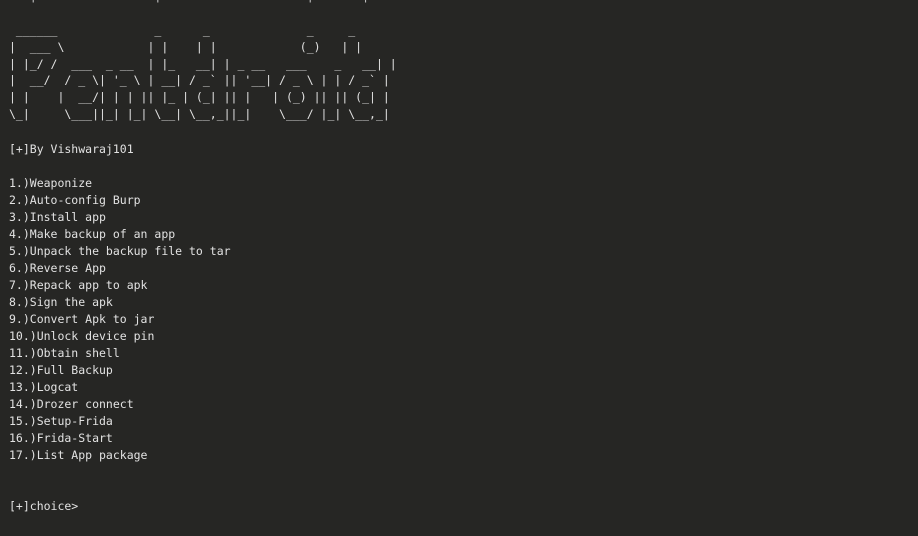 The image size is (918, 536). I want to click on menu-item-setup-frida: 15.)Setup-Frida, so click(61, 421).